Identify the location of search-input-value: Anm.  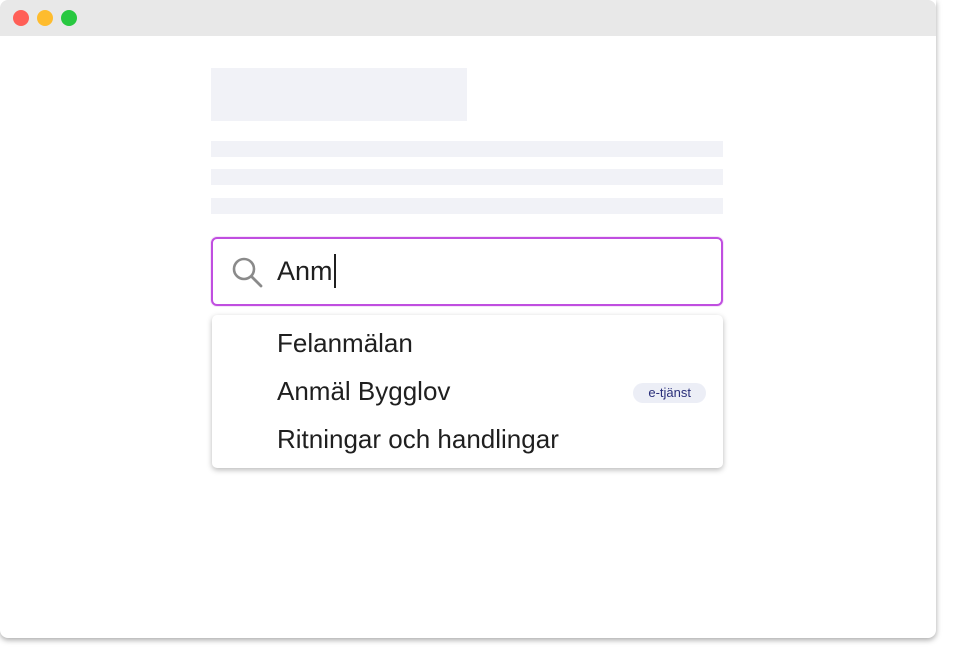
(305, 271).